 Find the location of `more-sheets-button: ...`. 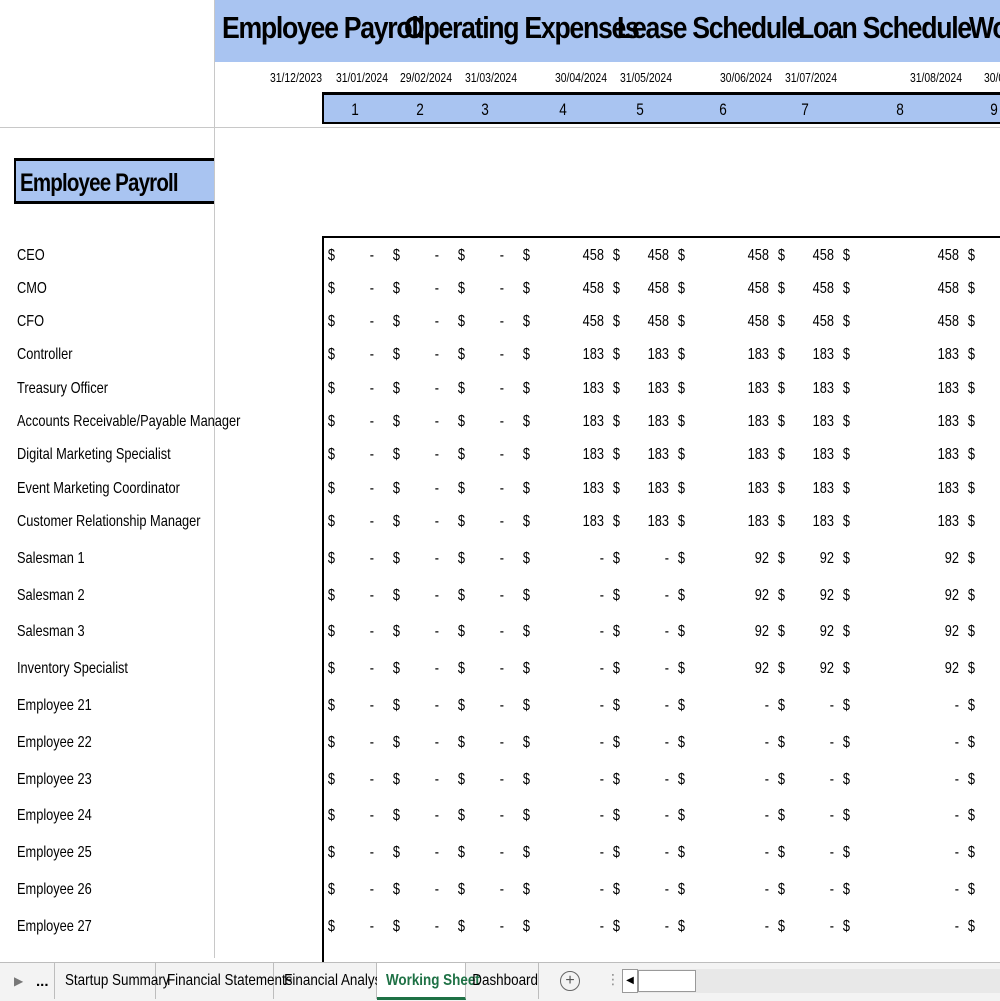

more-sheets-button: ... is located at coordinates (42, 982).